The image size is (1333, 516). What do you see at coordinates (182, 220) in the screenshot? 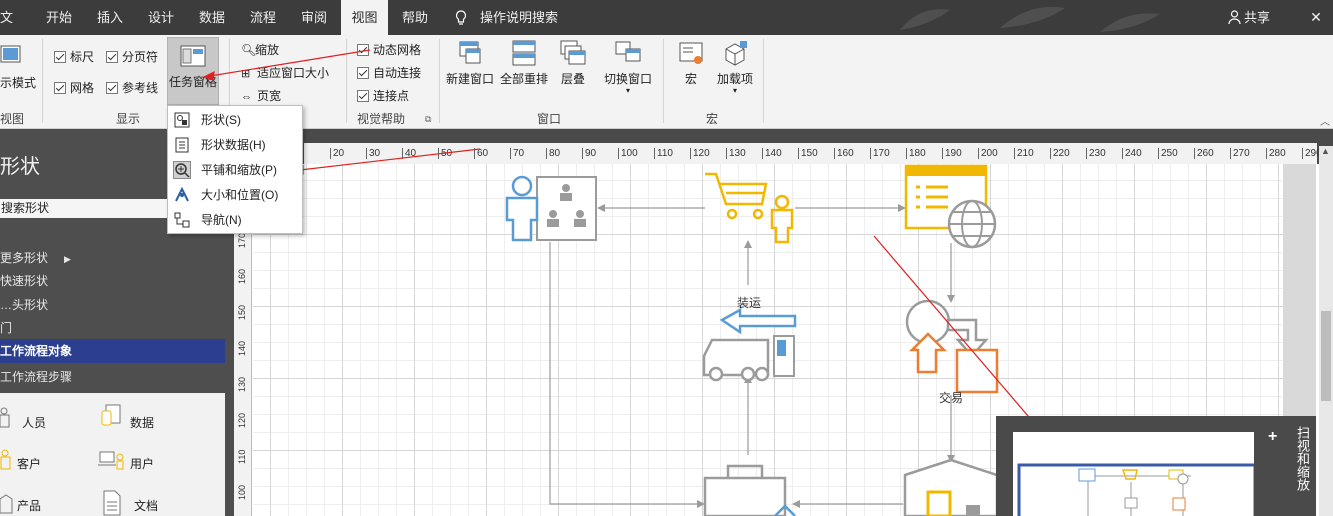
I see `navigation-icon` at bounding box center [182, 220].